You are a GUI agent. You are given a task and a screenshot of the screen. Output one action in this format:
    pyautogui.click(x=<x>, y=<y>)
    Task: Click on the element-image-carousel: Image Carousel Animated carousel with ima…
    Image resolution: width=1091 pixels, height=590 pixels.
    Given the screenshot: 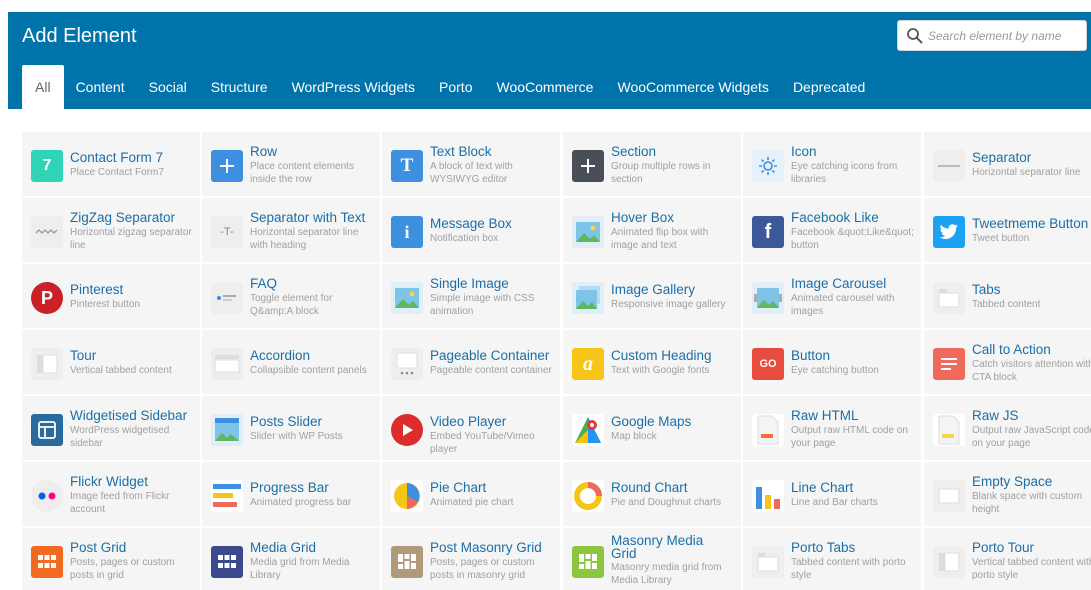 What is the action you would take?
    pyautogui.click(x=832, y=296)
    